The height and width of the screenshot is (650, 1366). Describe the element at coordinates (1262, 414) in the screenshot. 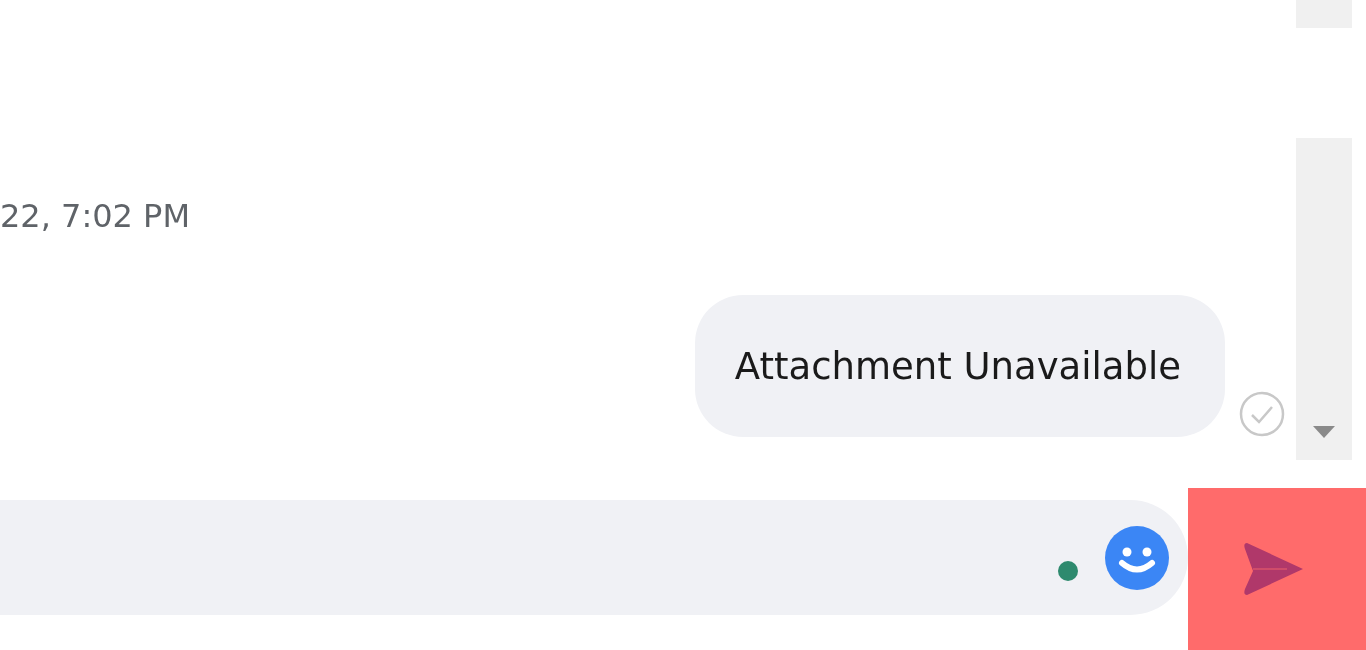

I see `check-icon` at that location.